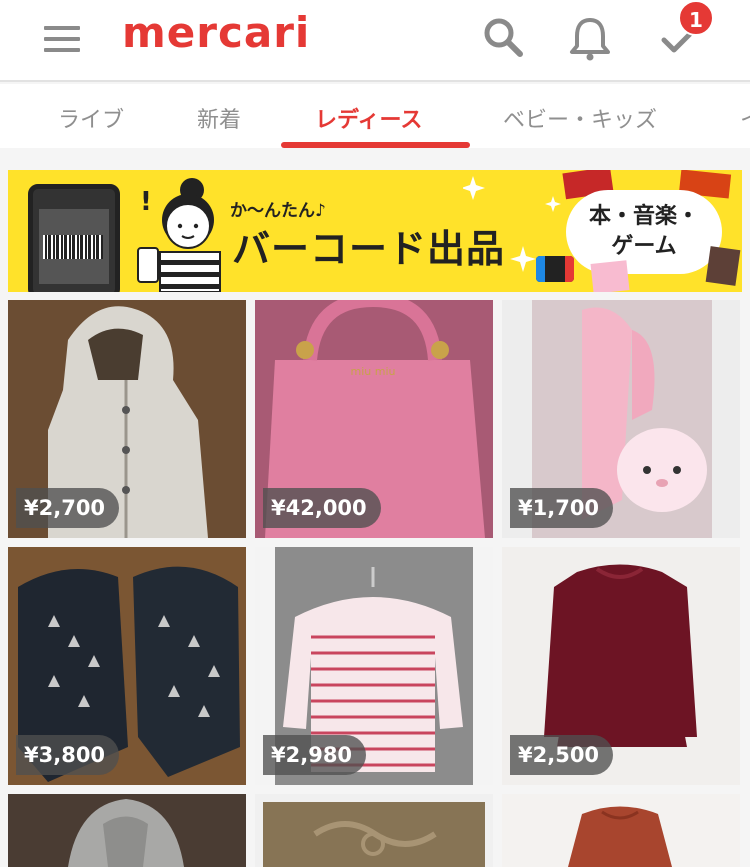  What do you see at coordinates (91, 118) in the screenshot?
I see `tab-live: ライブ` at bounding box center [91, 118].